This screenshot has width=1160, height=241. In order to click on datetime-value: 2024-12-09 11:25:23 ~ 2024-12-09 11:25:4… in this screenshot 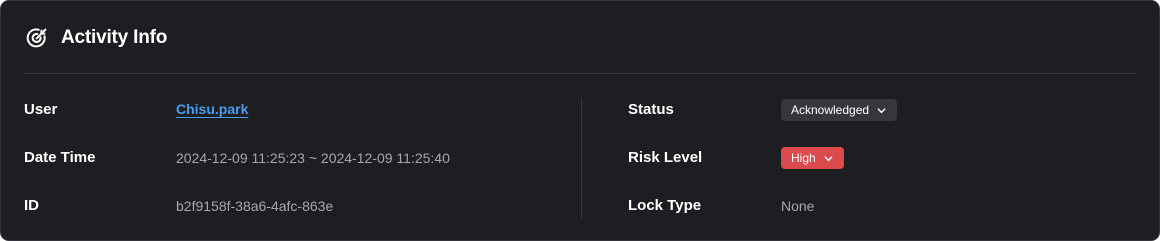, I will do `click(313, 158)`.